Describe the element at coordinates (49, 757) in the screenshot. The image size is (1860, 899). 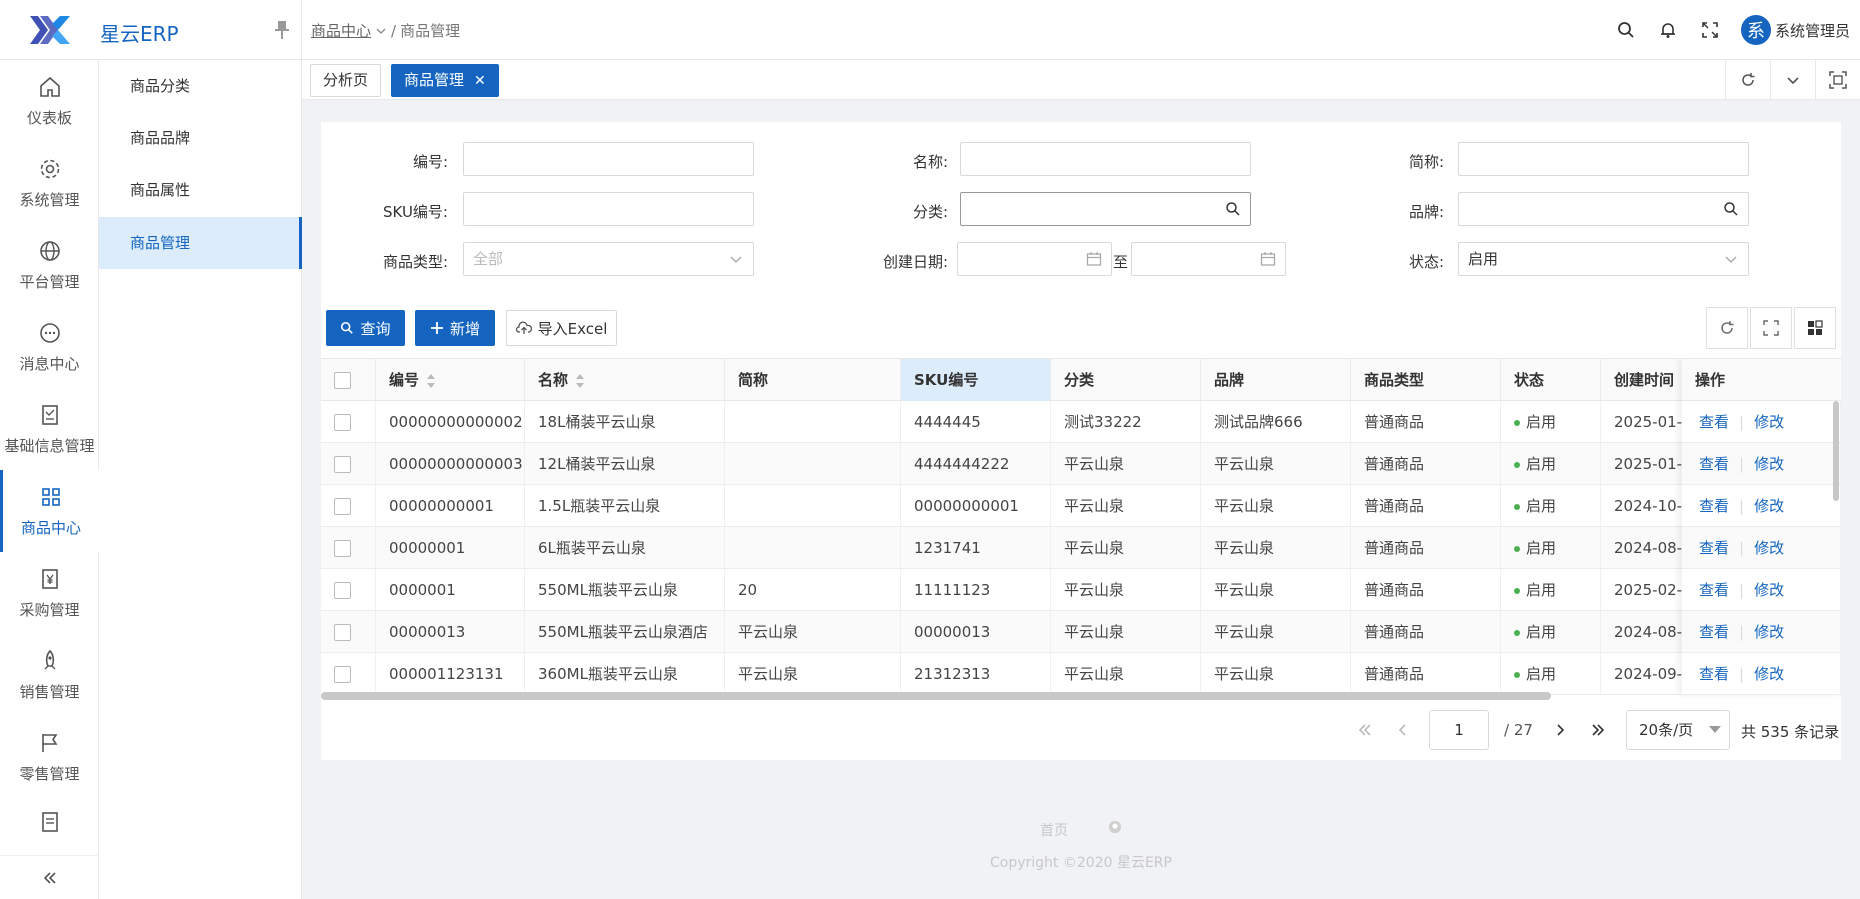
I see `nav-item-retail: 零售管理` at that location.